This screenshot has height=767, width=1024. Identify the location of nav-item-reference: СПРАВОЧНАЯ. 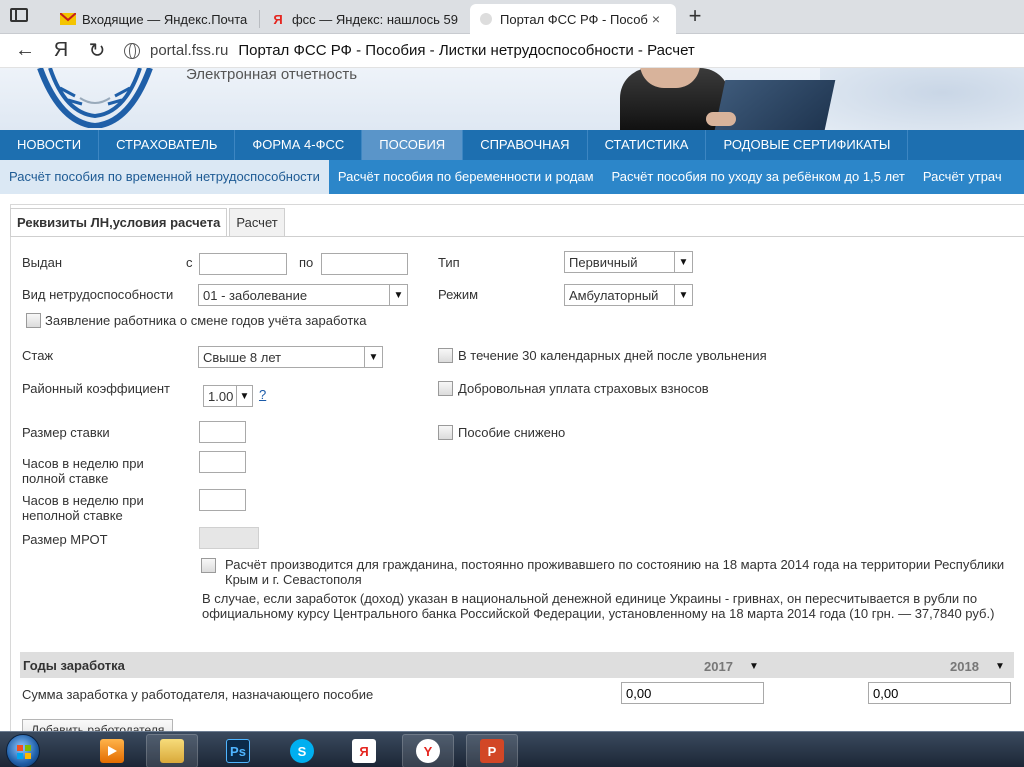
(524, 145).